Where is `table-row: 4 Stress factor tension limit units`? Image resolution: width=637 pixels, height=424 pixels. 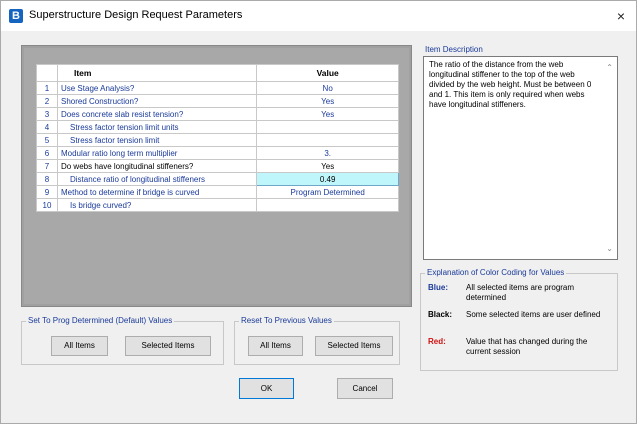
table-row: 4 Stress factor tension limit units is located at coordinates (217, 127).